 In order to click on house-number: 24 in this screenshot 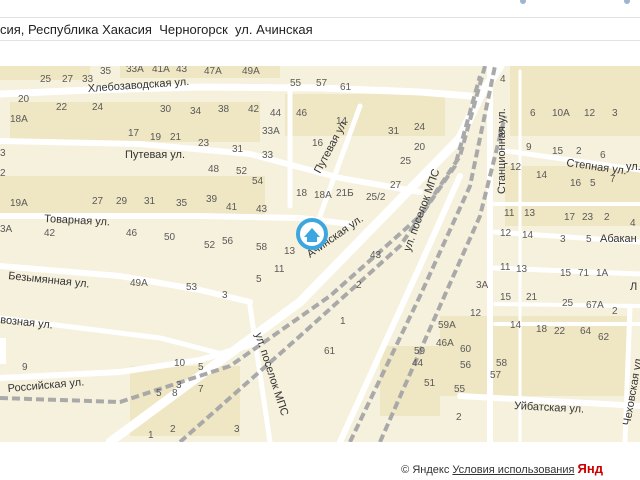, I will do `click(420, 127)`.